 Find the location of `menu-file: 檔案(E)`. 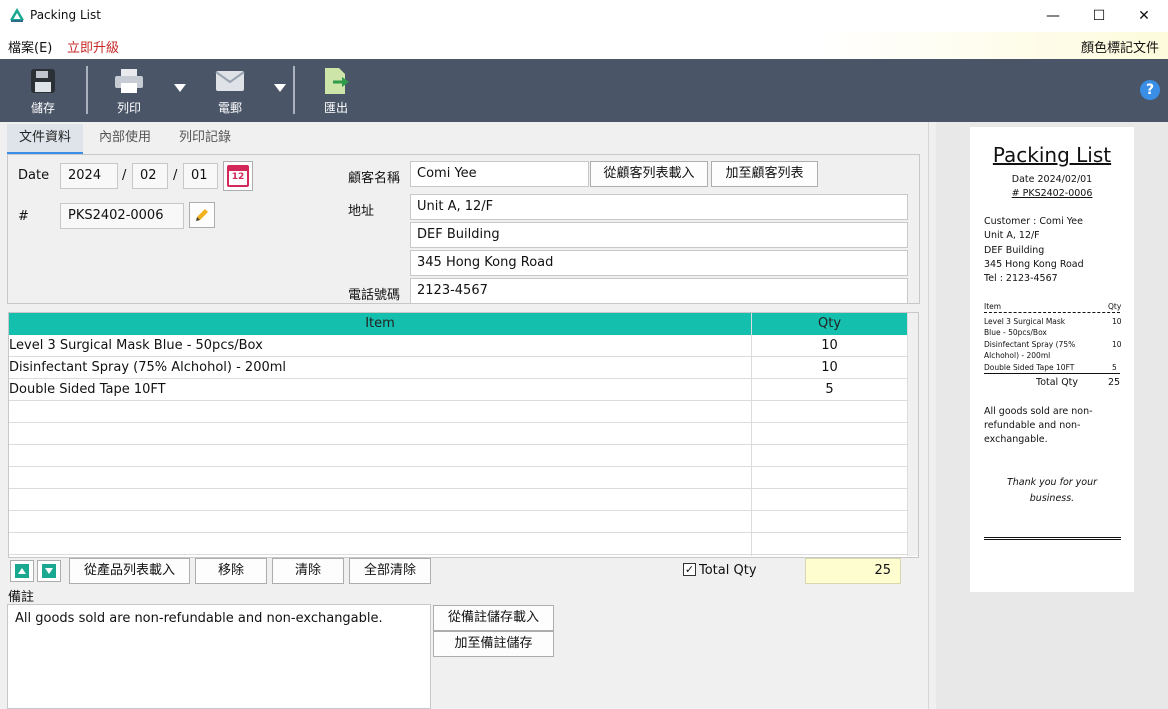

menu-file: 檔案(E) is located at coordinates (30, 46).